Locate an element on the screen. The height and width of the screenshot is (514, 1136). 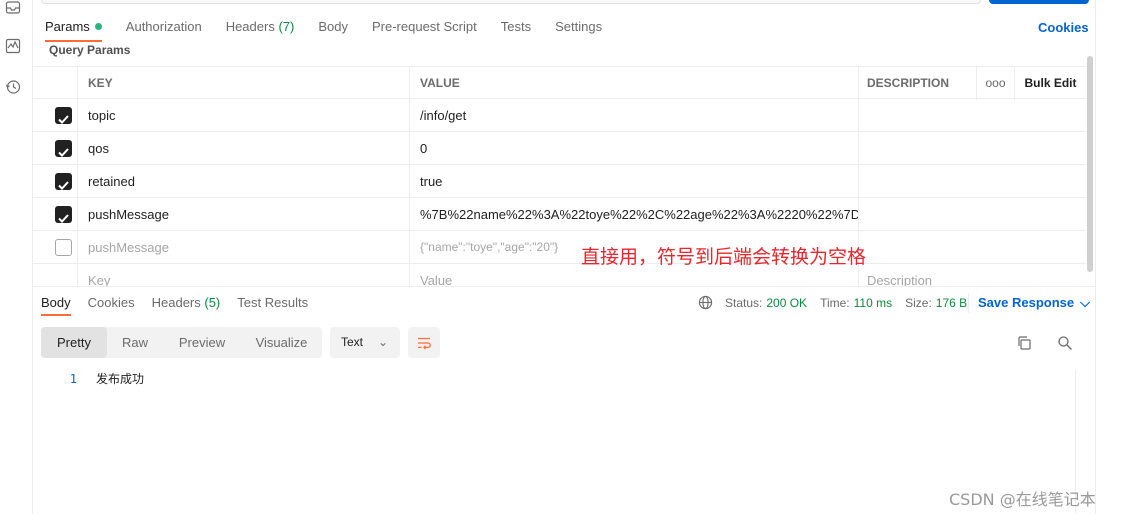
tab-authorization: Authorization is located at coordinates (164, 30).